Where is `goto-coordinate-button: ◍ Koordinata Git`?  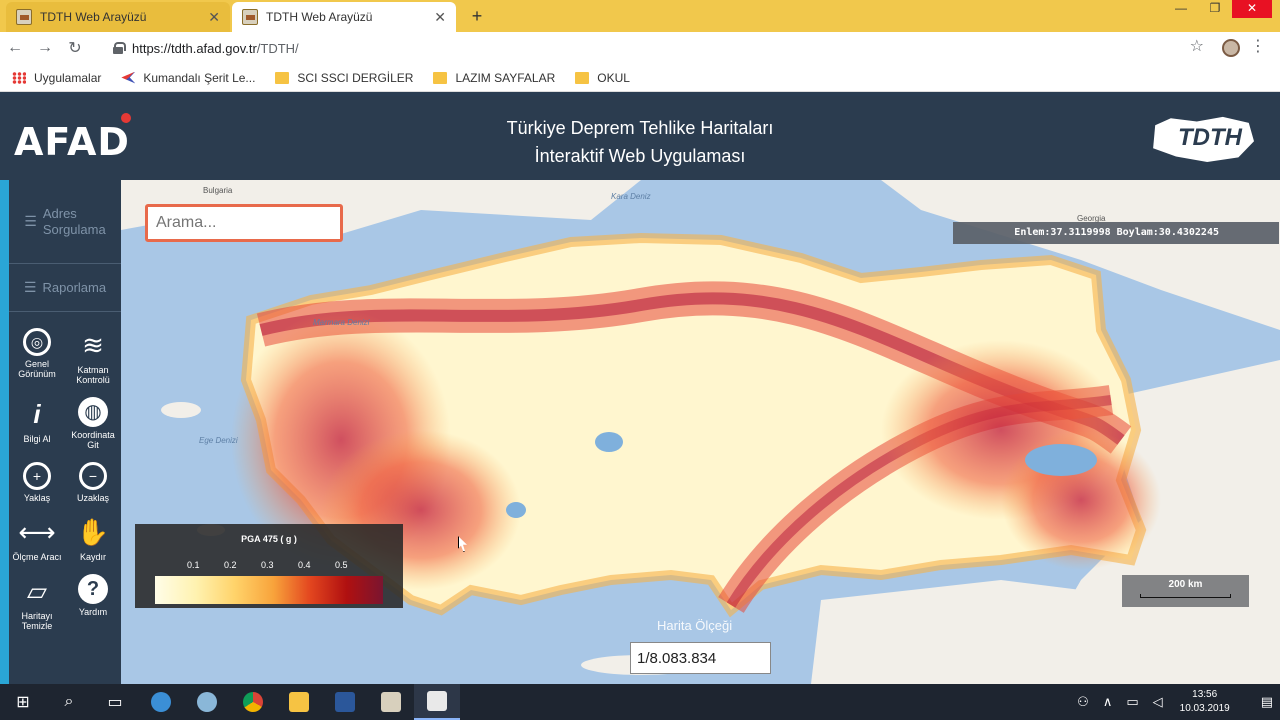
goto-coordinate-button: ◍ Koordinata Git is located at coordinates (93, 423).